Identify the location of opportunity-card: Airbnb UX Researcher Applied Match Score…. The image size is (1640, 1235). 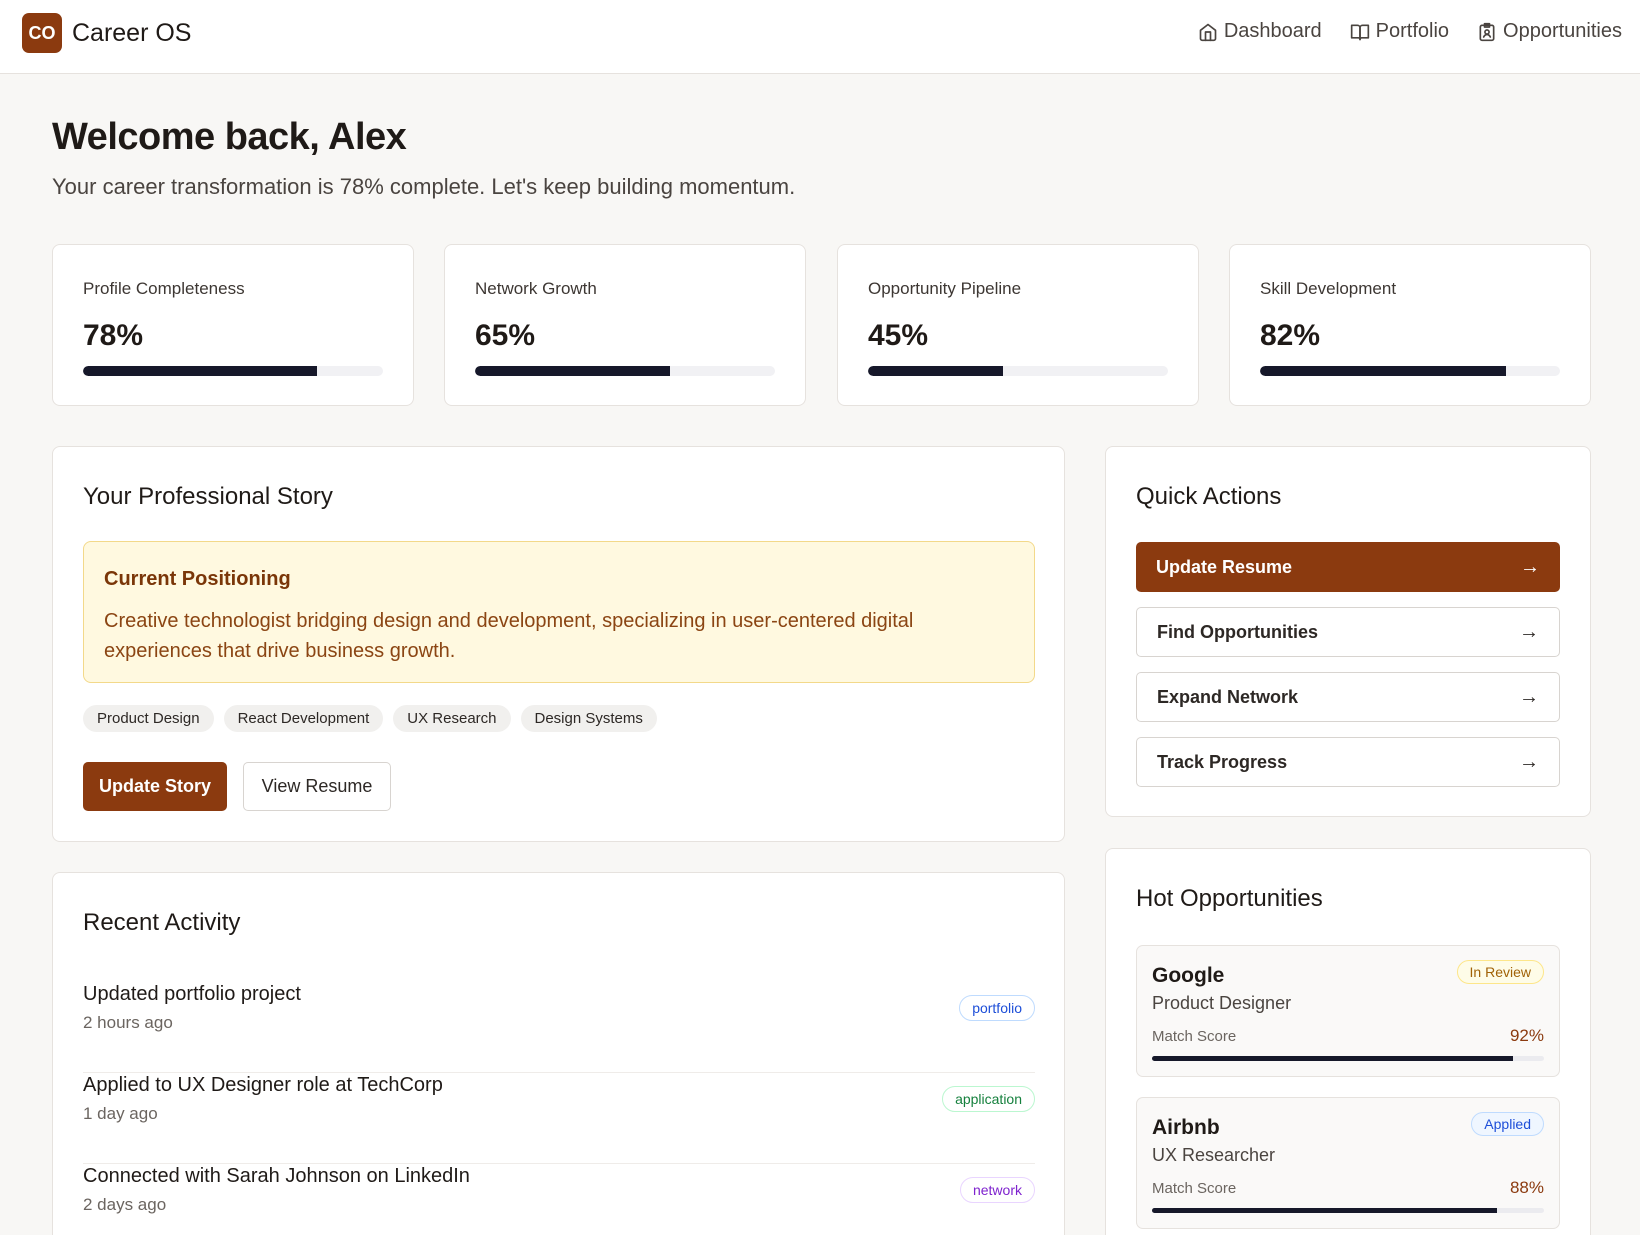
(1348, 1163).